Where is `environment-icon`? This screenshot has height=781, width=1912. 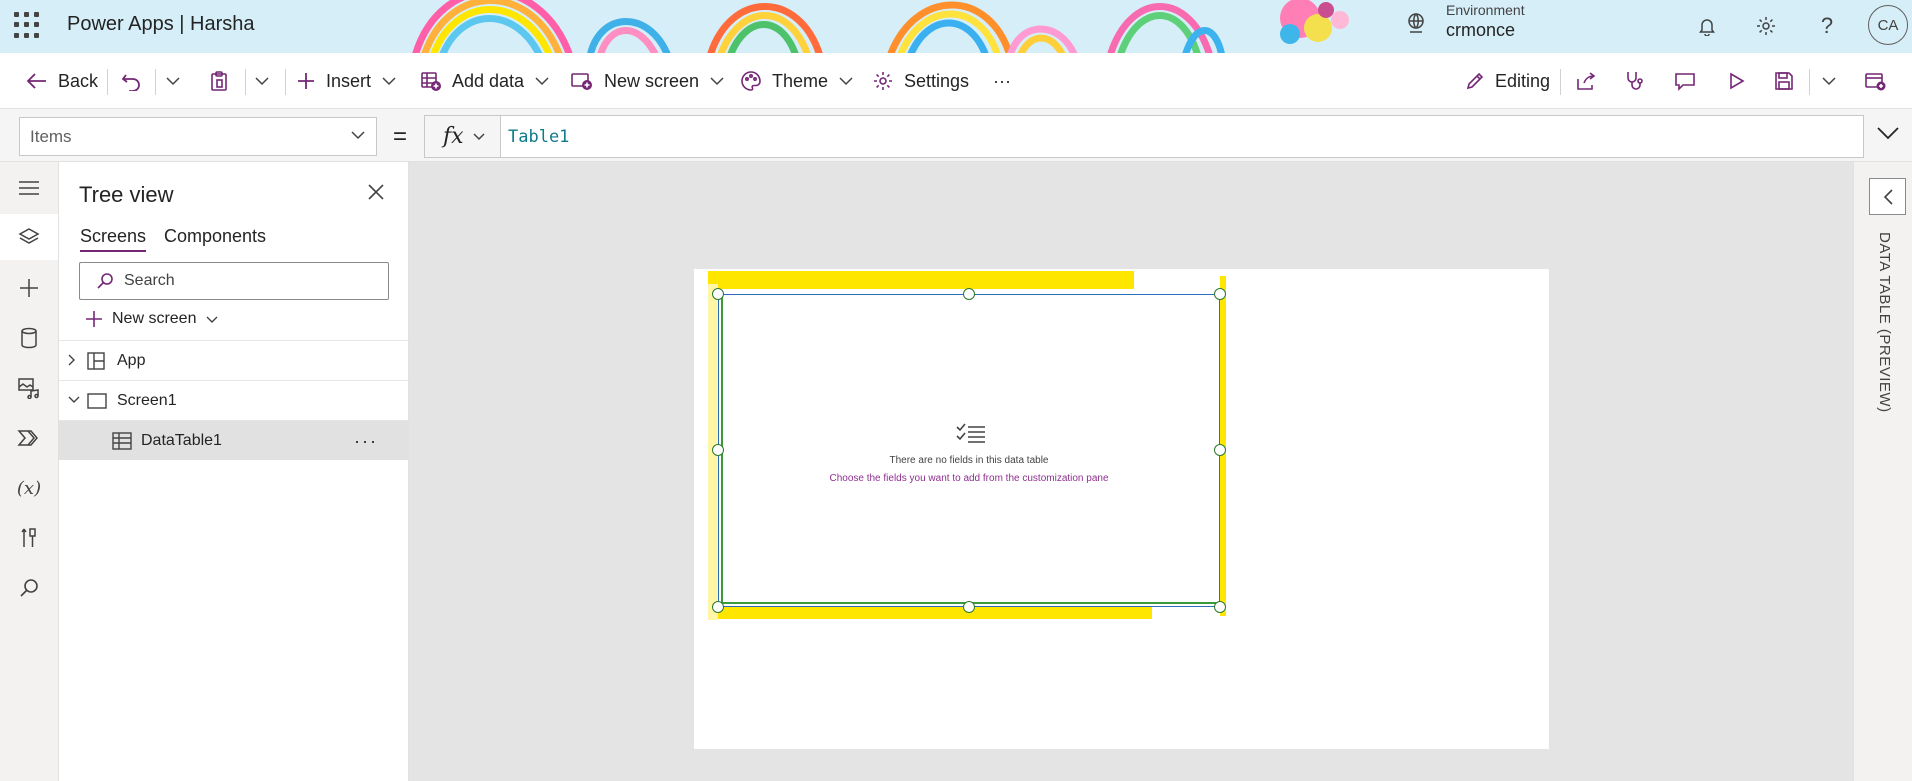 environment-icon is located at coordinates (1416, 23).